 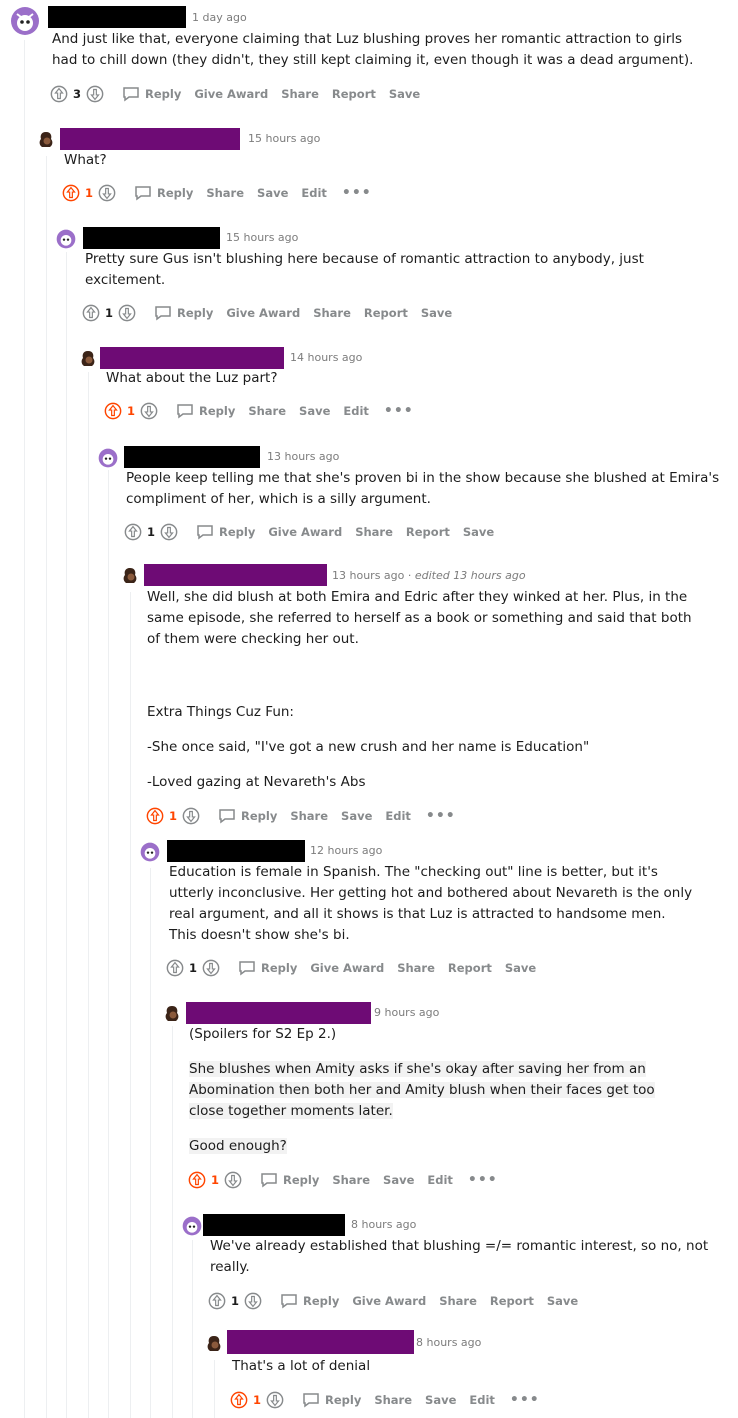 What do you see at coordinates (247, 968) in the screenshot?
I see `comment-bubble-icon` at bounding box center [247, 968].